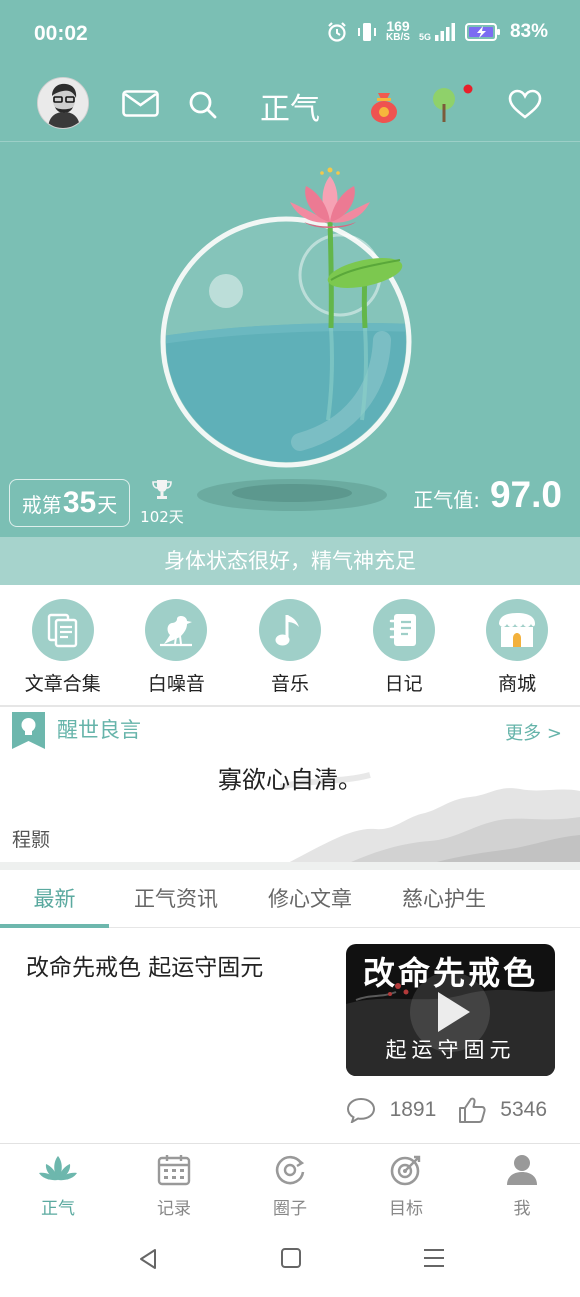 The height and width of the screenshot is (1297, 580). Describe the element at coordinates (446, 1110) in the screenshot. I see `article-stats: 1891 5346` at that location.